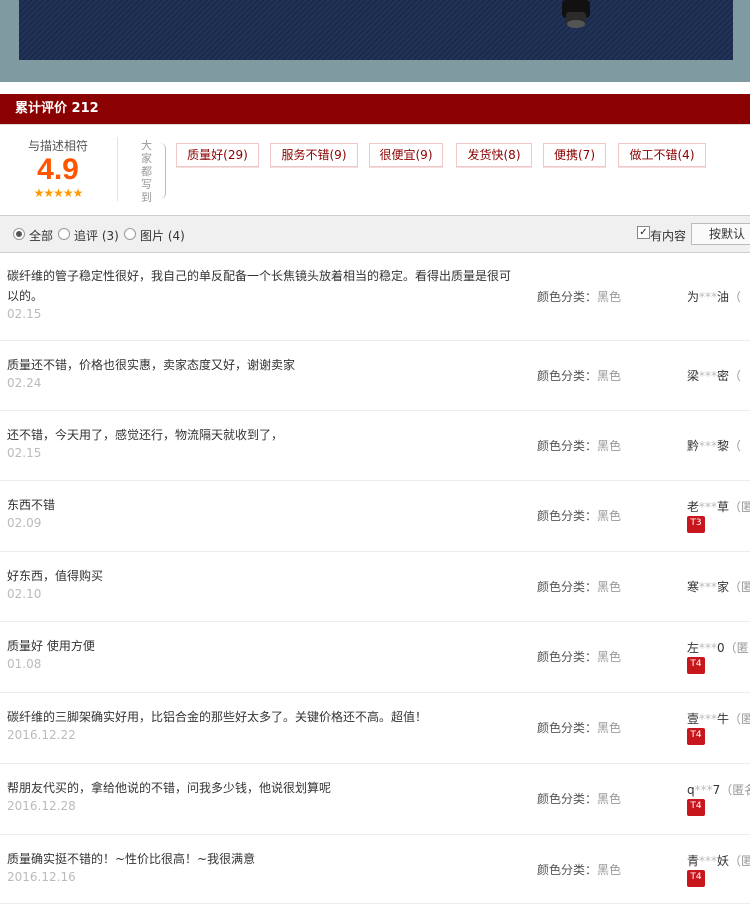  Describe the element at coordinates (723, 507) in the screenshot. I see `reviewer-last: 草` at that location.